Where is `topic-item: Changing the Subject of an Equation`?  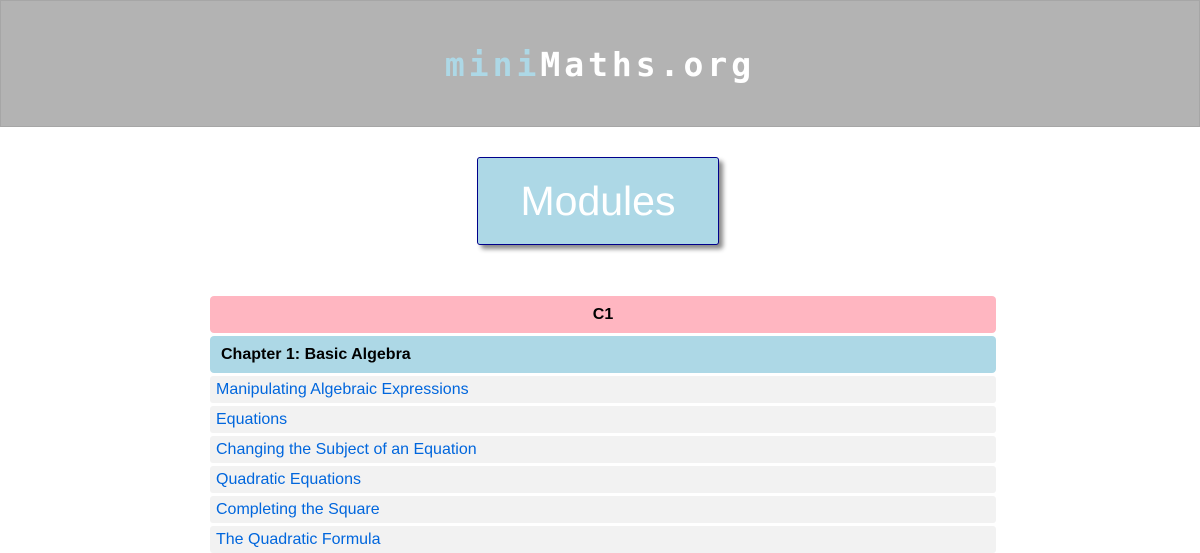 topic-item: Changing the Subject of an Equation is located at coordinates (603, 449).